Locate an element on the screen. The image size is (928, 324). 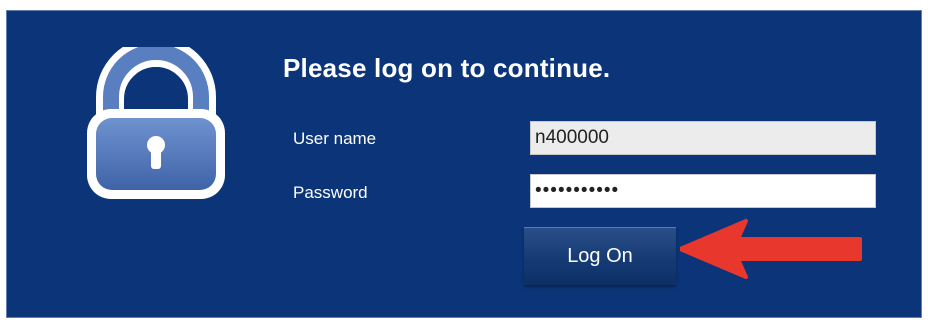
lock-icon is located at coordinates (156, 123).